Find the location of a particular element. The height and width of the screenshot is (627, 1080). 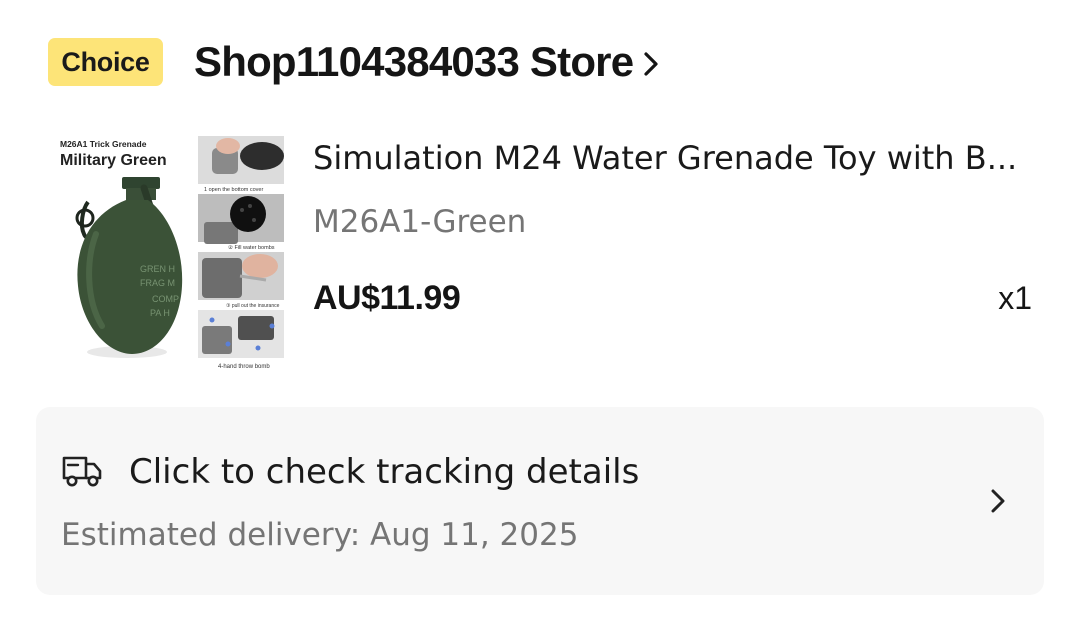

store-name: Shop1104384033 Store is located at coordinates (414, 61).